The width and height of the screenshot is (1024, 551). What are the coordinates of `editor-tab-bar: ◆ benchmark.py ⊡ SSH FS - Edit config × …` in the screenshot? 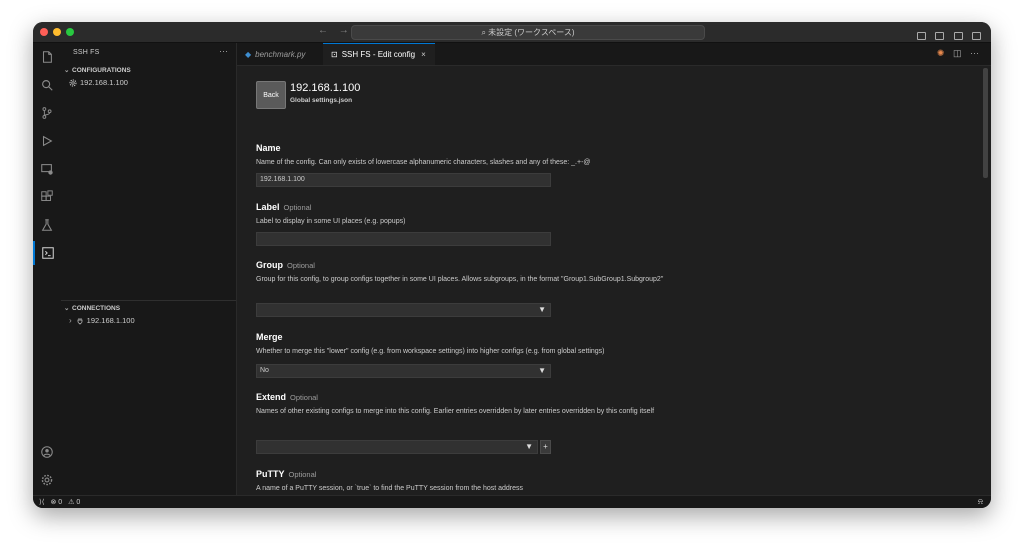 It's located at (614, 54).